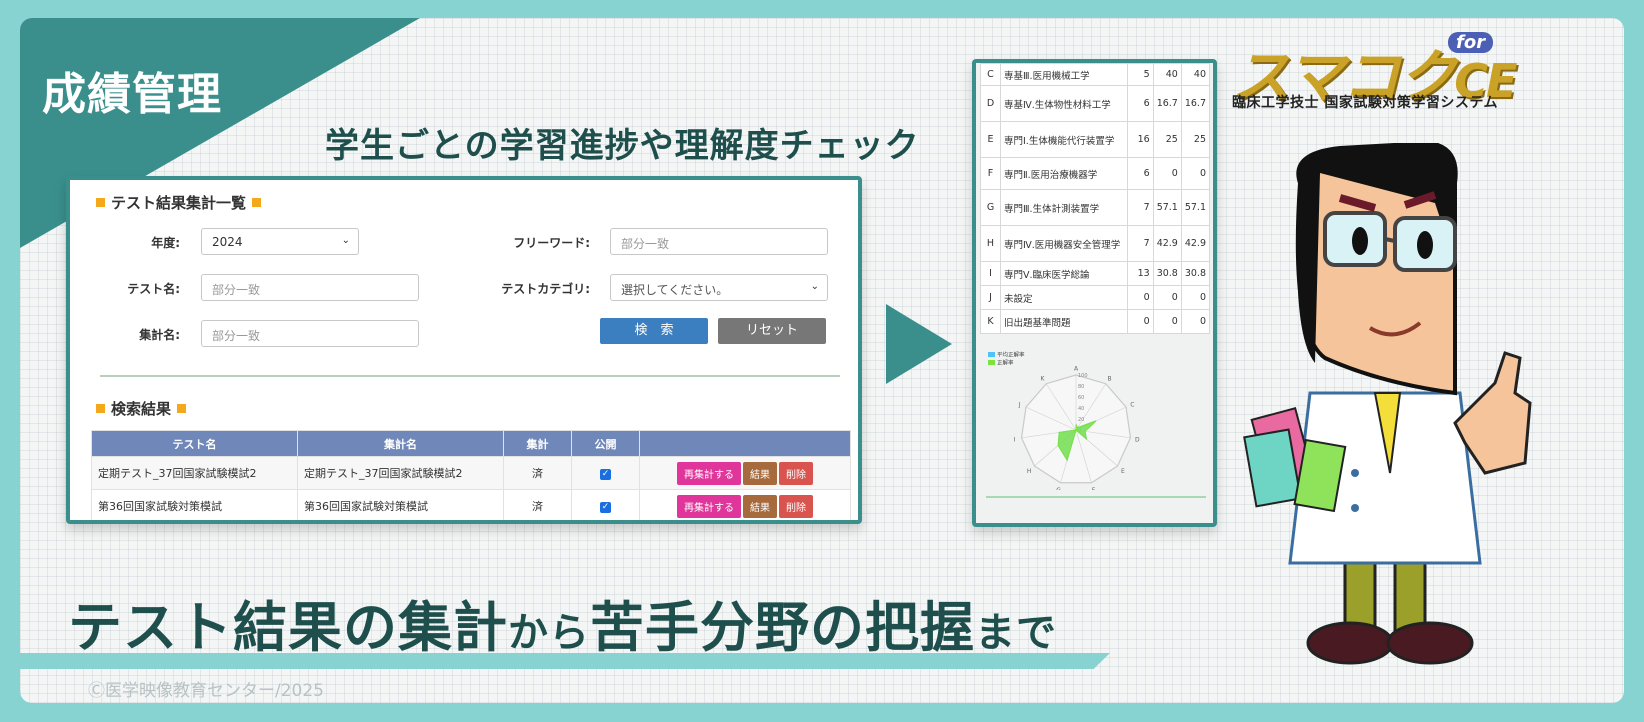 The height and width of the screenshot is (722, 1644). What do you see at coordinates (745, 443) in the screenshot?
I see `column-header` at bounding box center [745, 443].